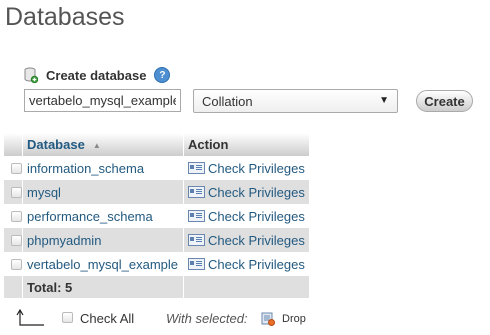 The width and height of the screenshot is (490, 335). What do you see at coordinates (162, 75) in the screenshot?
I see `help-icon: ?` at bounding box center [162, 75].